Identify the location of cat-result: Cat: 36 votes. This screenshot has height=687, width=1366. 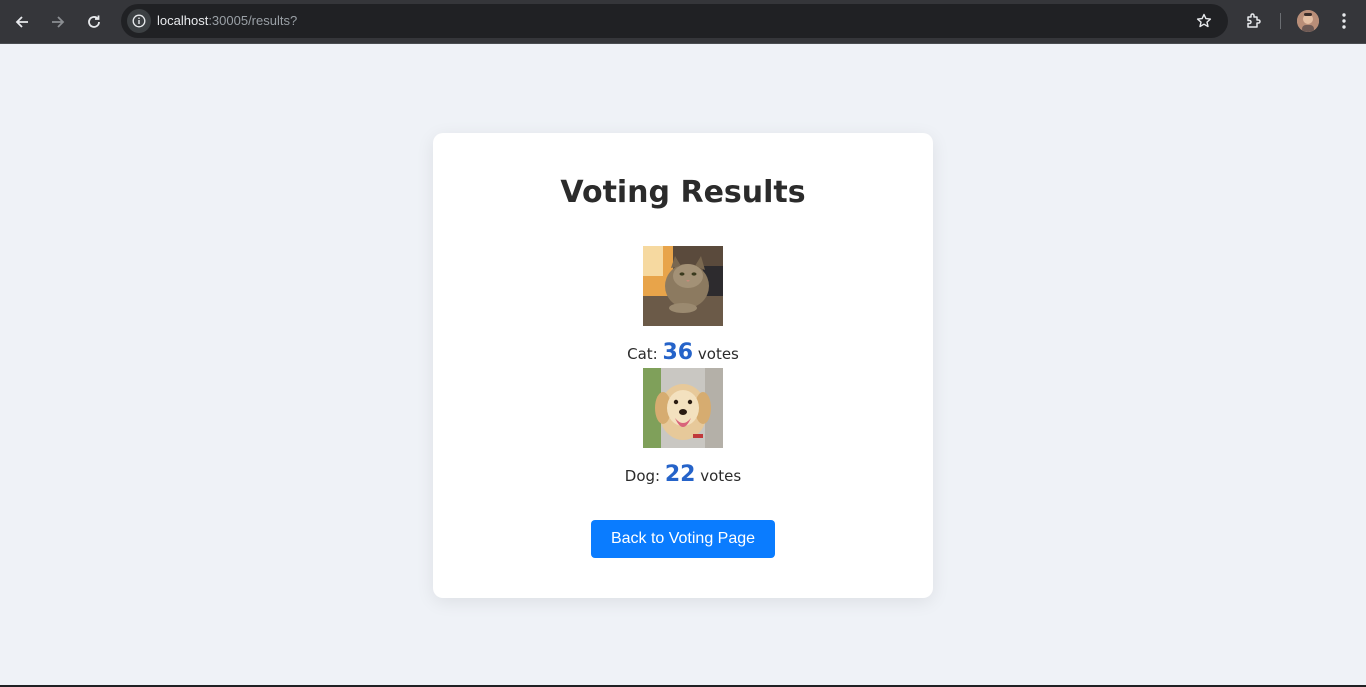
(683, 352).